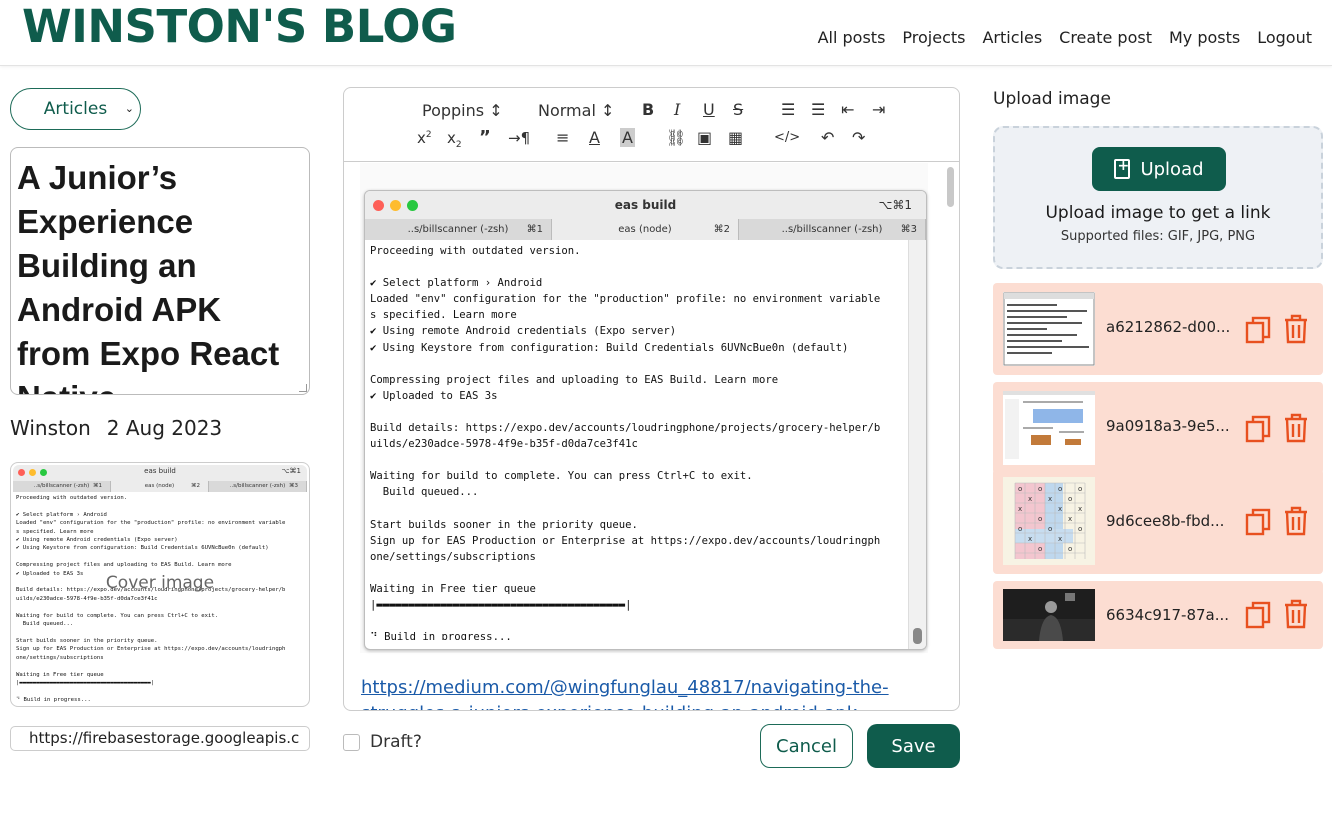 Image resolution: width=1332 pixels, height=832 pixels. What do you see at coordinates (950, 436) in the screenshot?
I see `editor-scrollbar` at bounding box center [950, 436].